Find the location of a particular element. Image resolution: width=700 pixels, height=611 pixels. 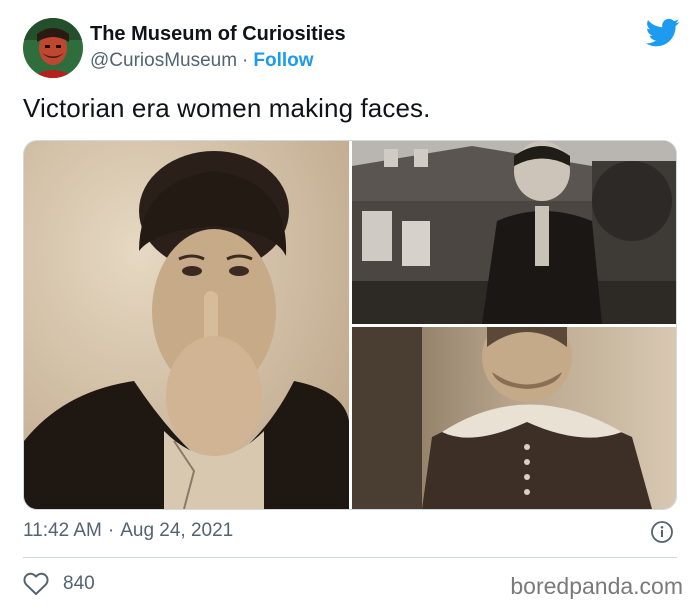

tweet-date: Aug 24, 2021 is located at coordinates (177, 530).